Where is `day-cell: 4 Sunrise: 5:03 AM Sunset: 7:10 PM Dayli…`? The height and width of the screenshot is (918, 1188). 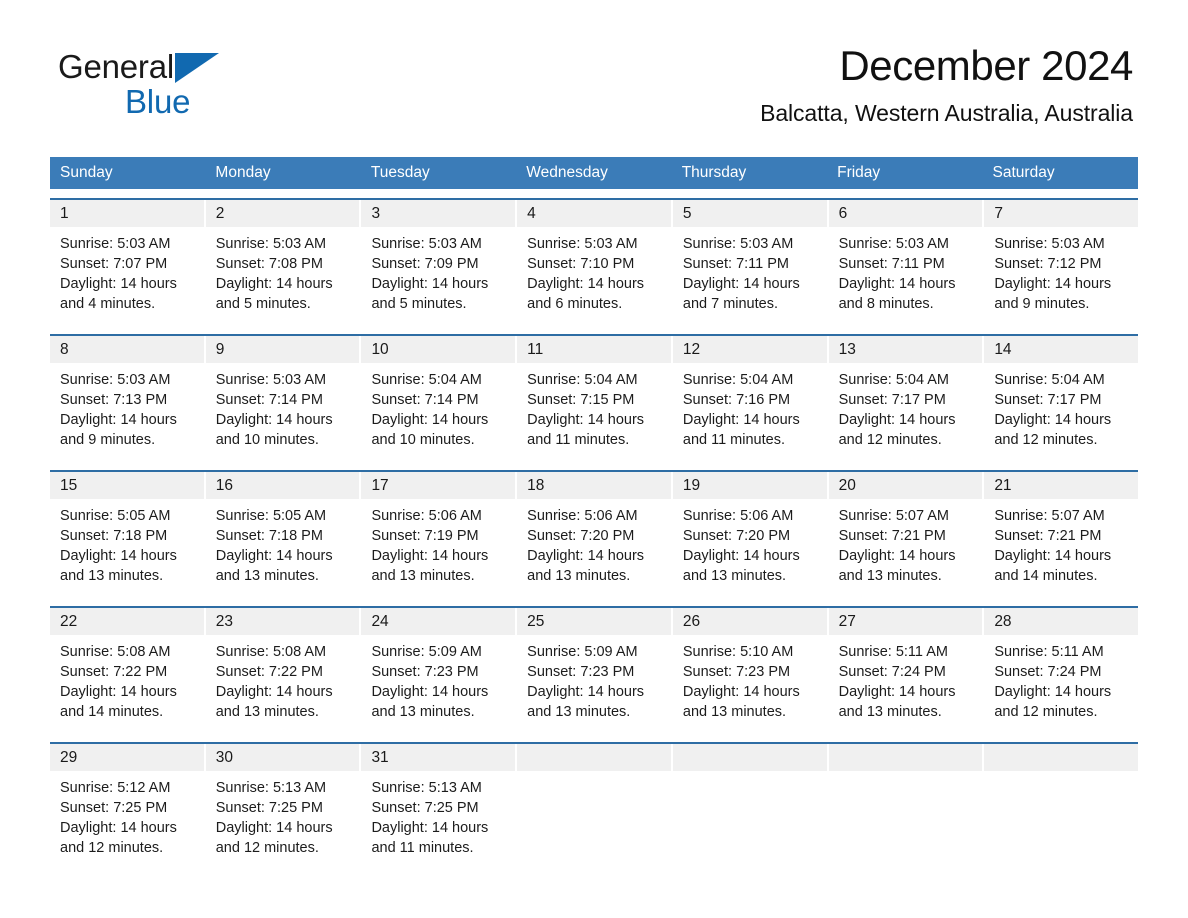 day-cell: 4 Sunrise: 5:03 AM Sunset: 7:10 PM Dayli… is located at coordinates (594, 262).